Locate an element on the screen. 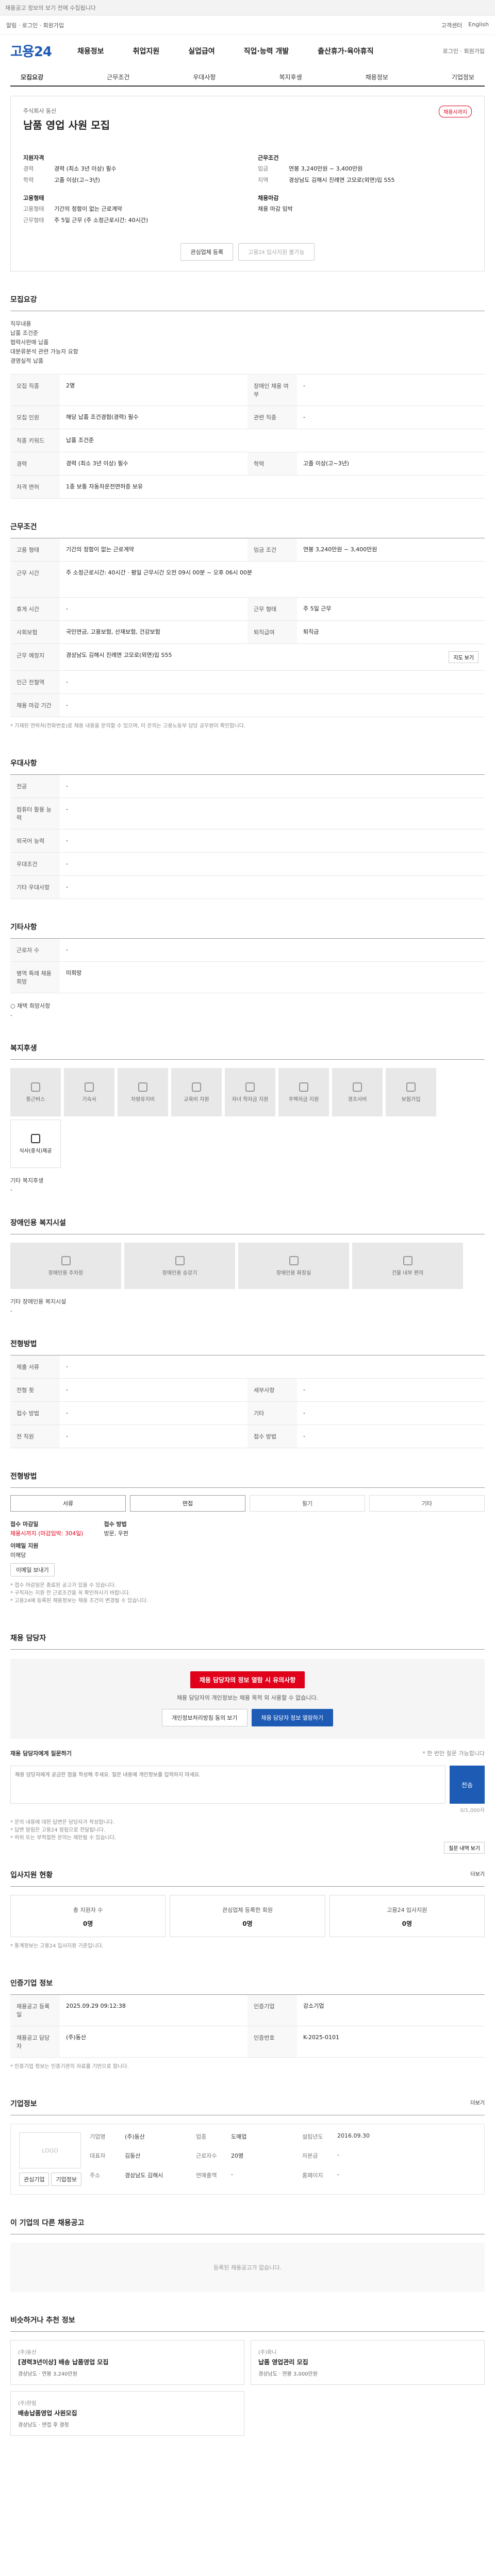 Image resolution: width=495 pixels, height=2576 pixels. section-title: 근무조건 is located at coordinates (247, 529).